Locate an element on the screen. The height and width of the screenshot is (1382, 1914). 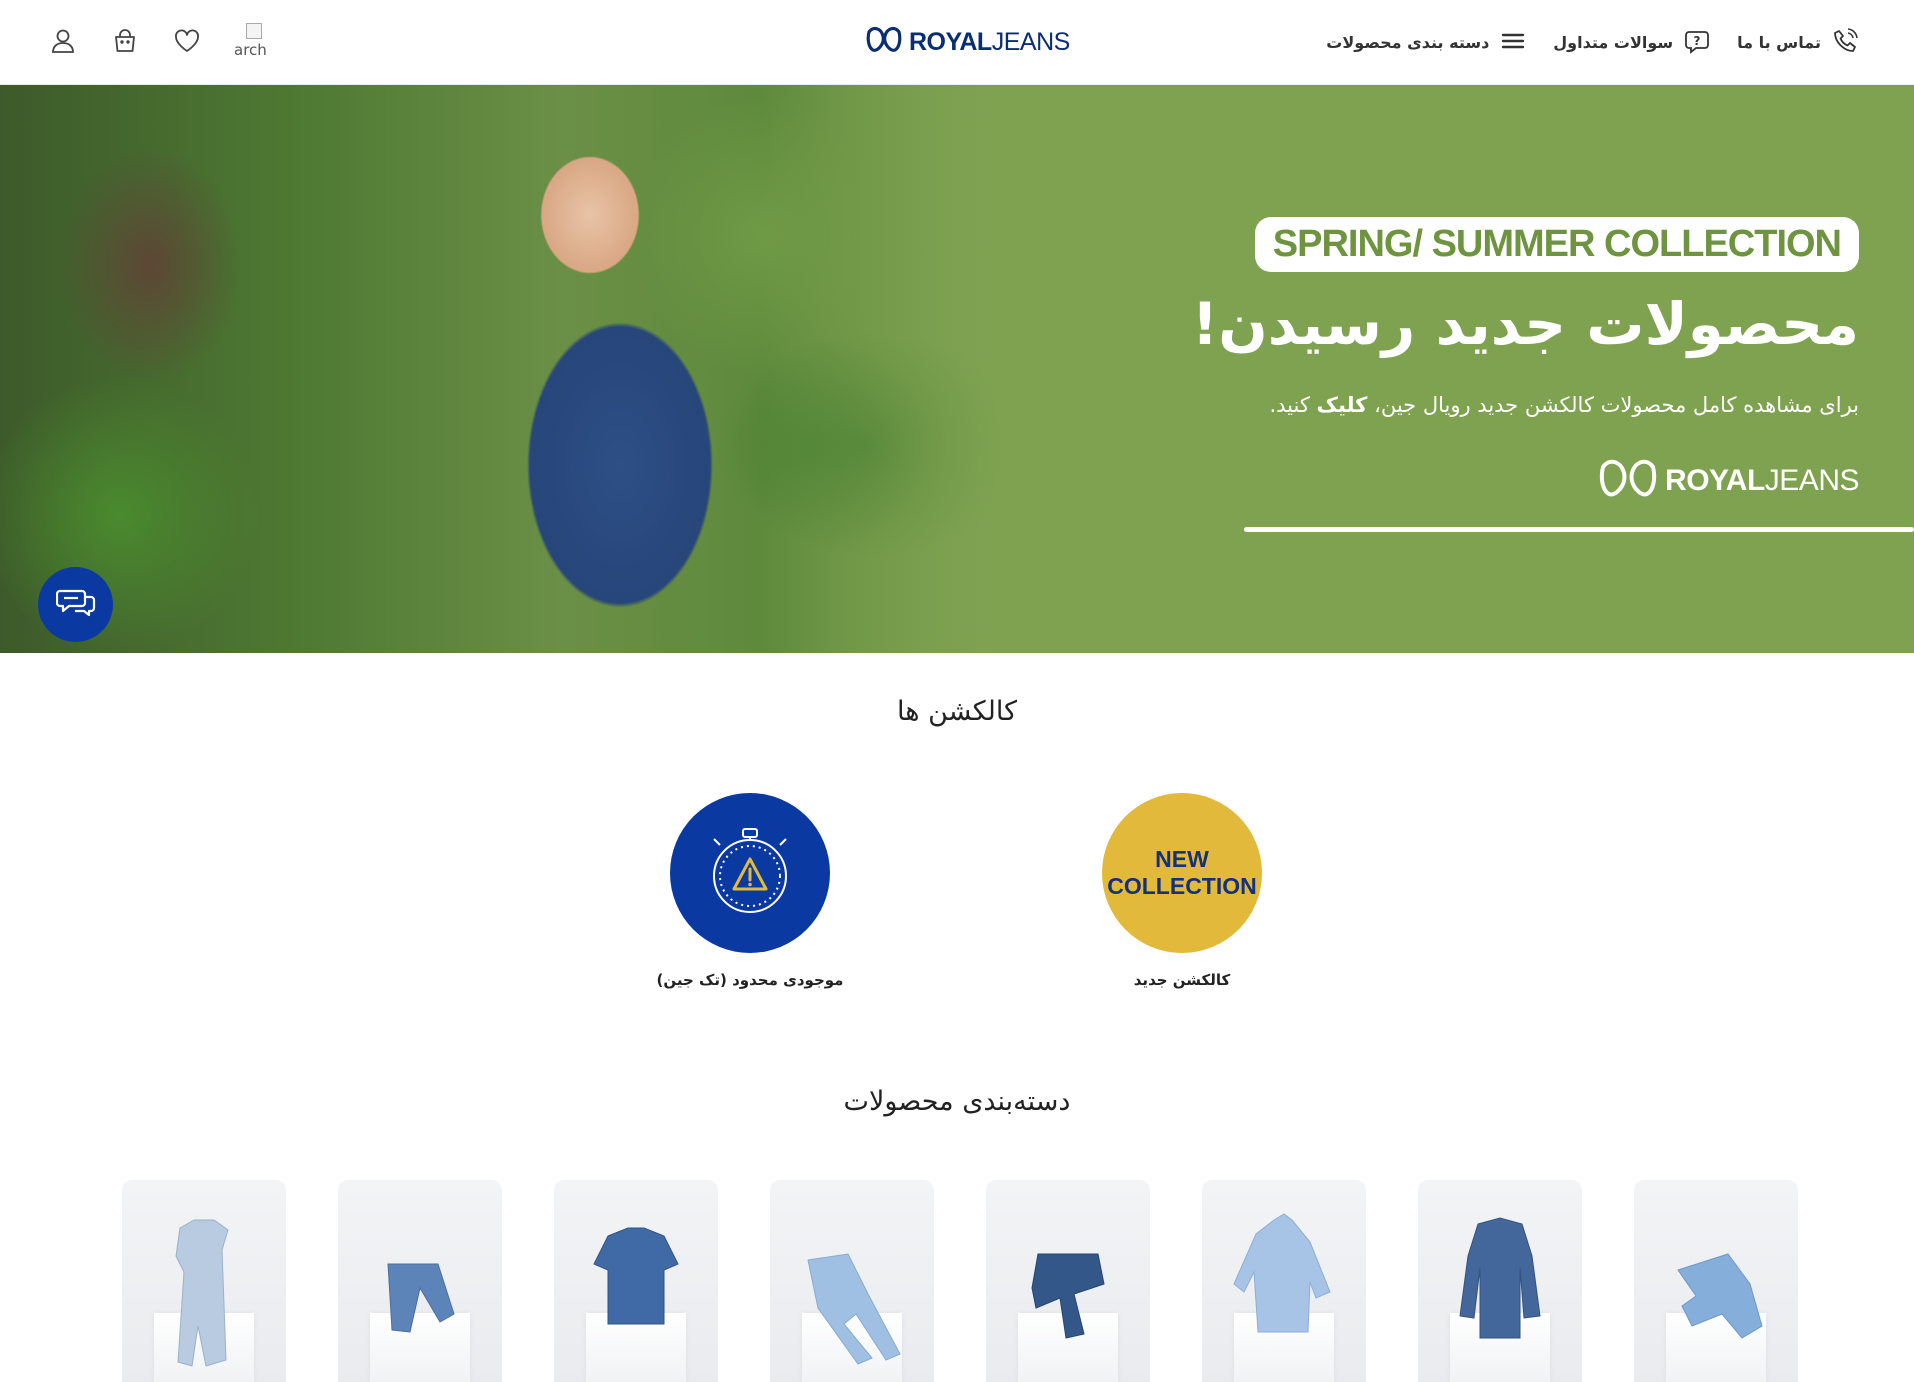
category-card-long-dress is located at coordinates (204, 1281).